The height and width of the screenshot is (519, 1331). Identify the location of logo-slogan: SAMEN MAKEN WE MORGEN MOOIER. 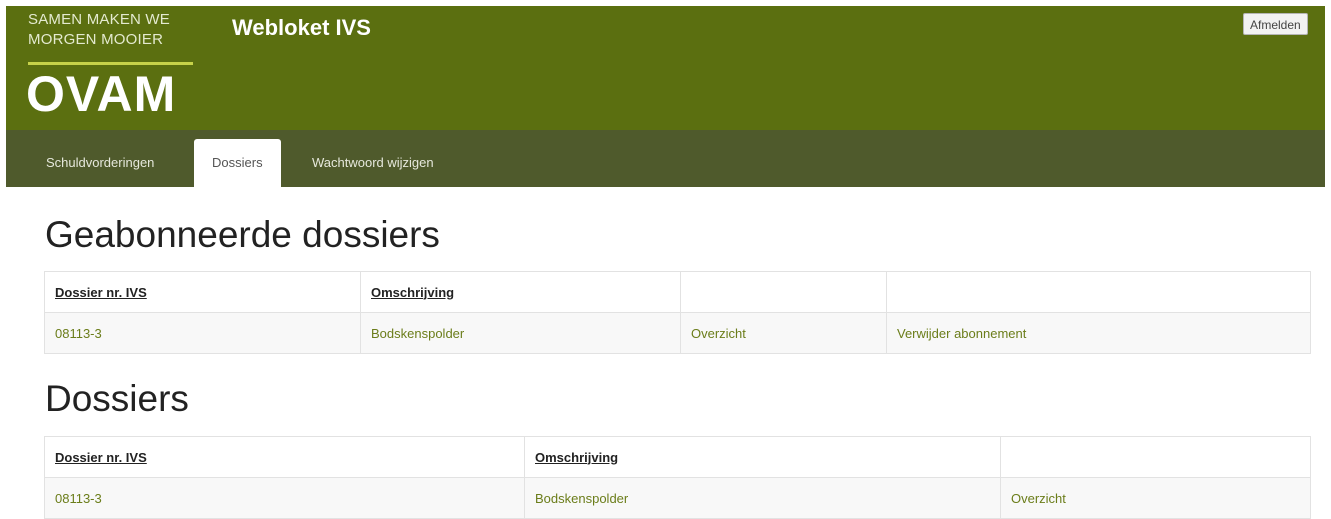
(99, 30).